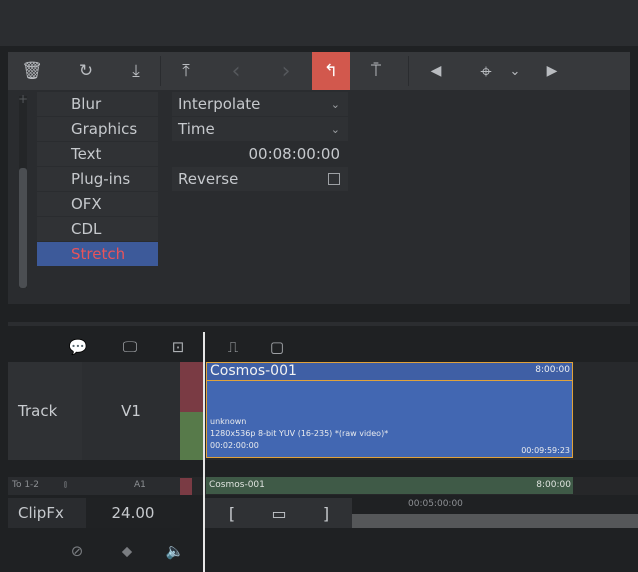 The image size is (638, 572). Describe the element at coordinates (323, 324) in the screenshot. I see `timeline-divider` at that location.